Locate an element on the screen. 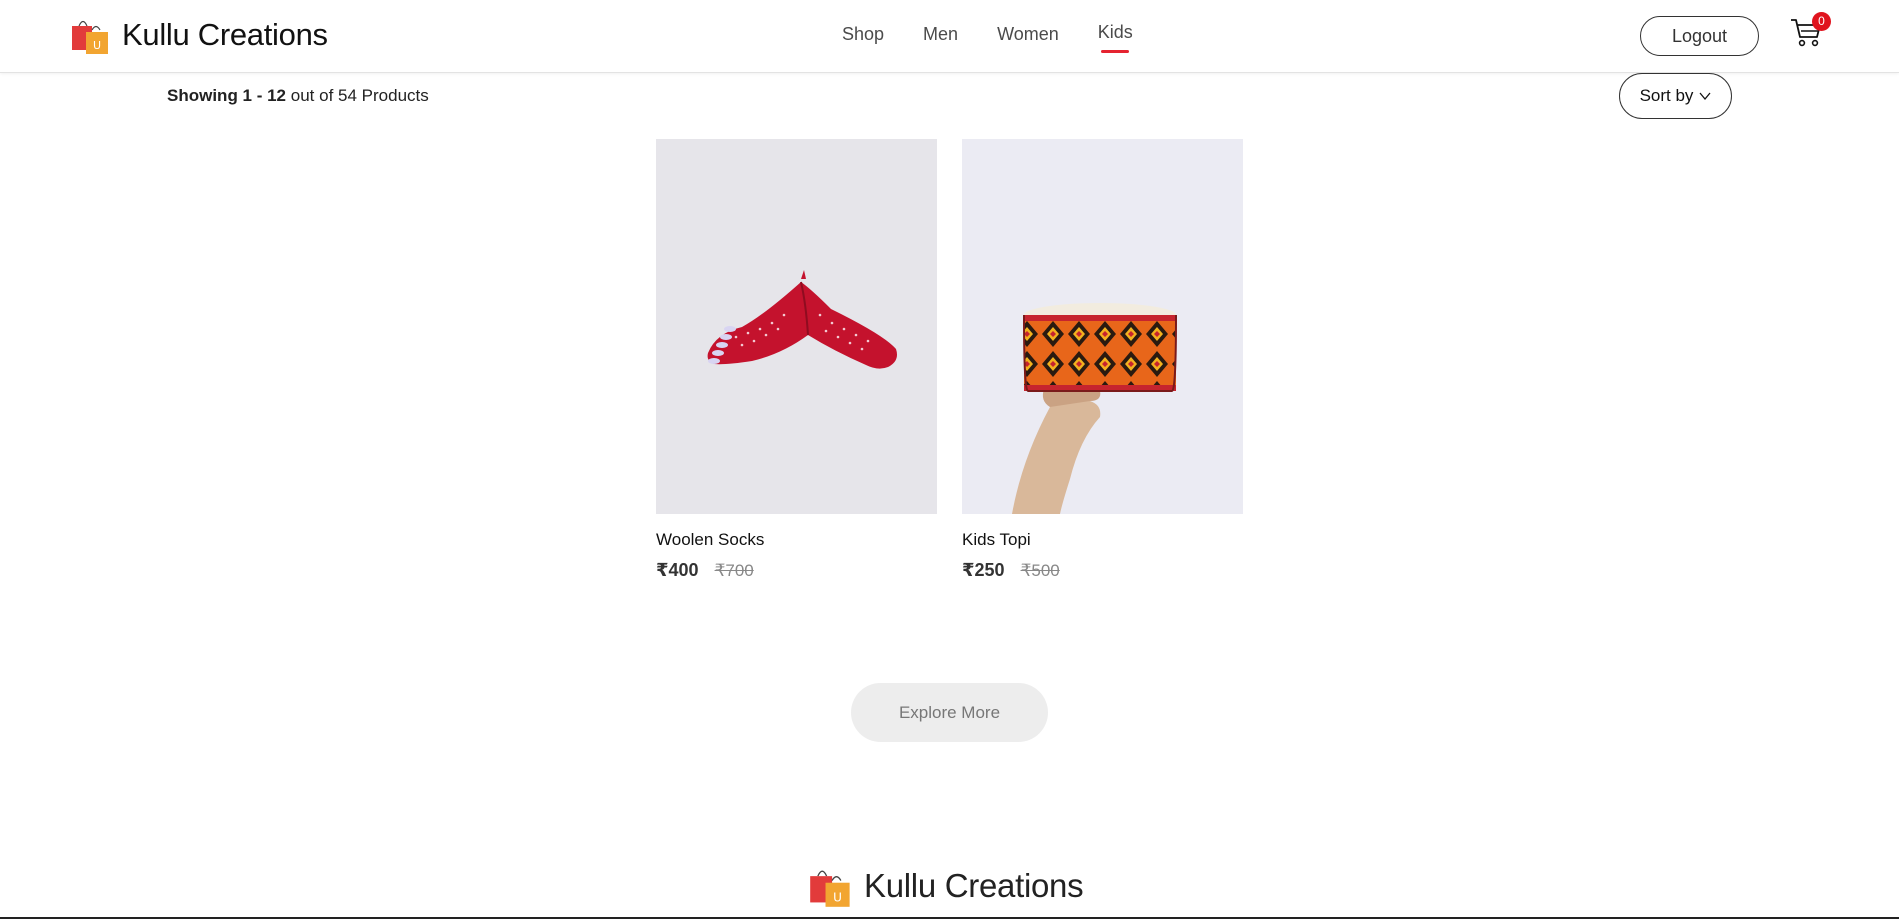 The height and width of the screenshot is (919, 1899). brand-name: Kullu Creations is located at coordinates (225, 34).